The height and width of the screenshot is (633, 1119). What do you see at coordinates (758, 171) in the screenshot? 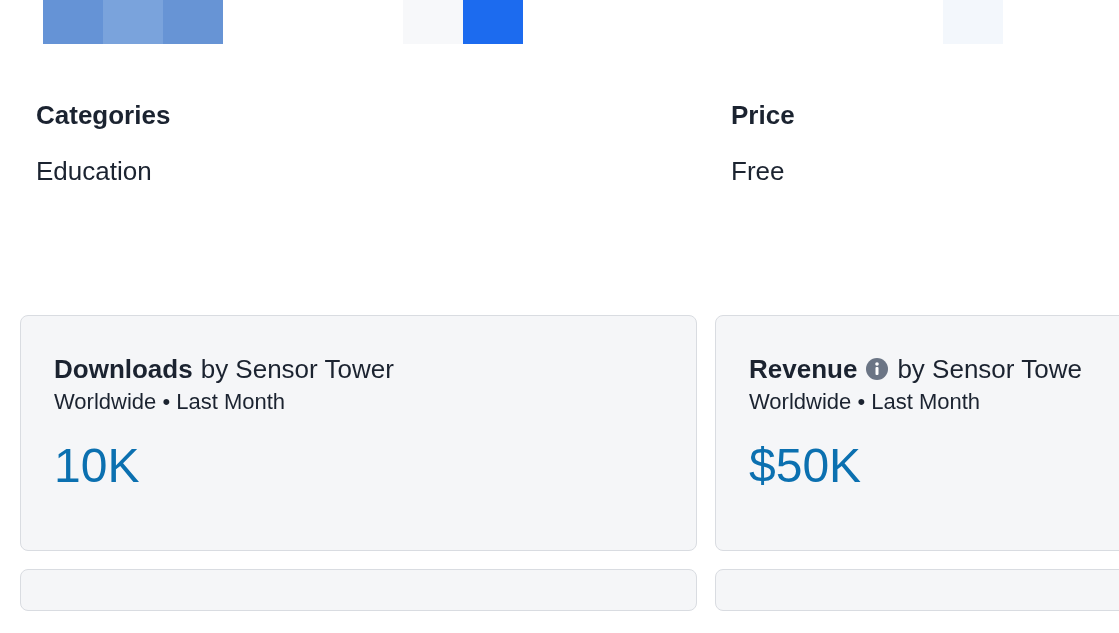
I see `detail-value: Free` at bounding box center [758, 171].